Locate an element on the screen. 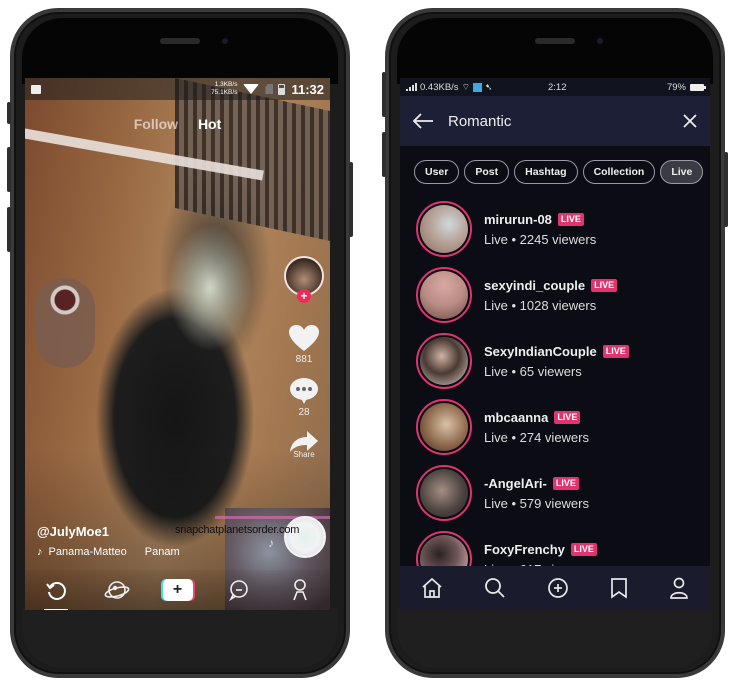 The width and height of the screenshot is (730, 684). comment-count: 28 is located at coordinates (304, 412).